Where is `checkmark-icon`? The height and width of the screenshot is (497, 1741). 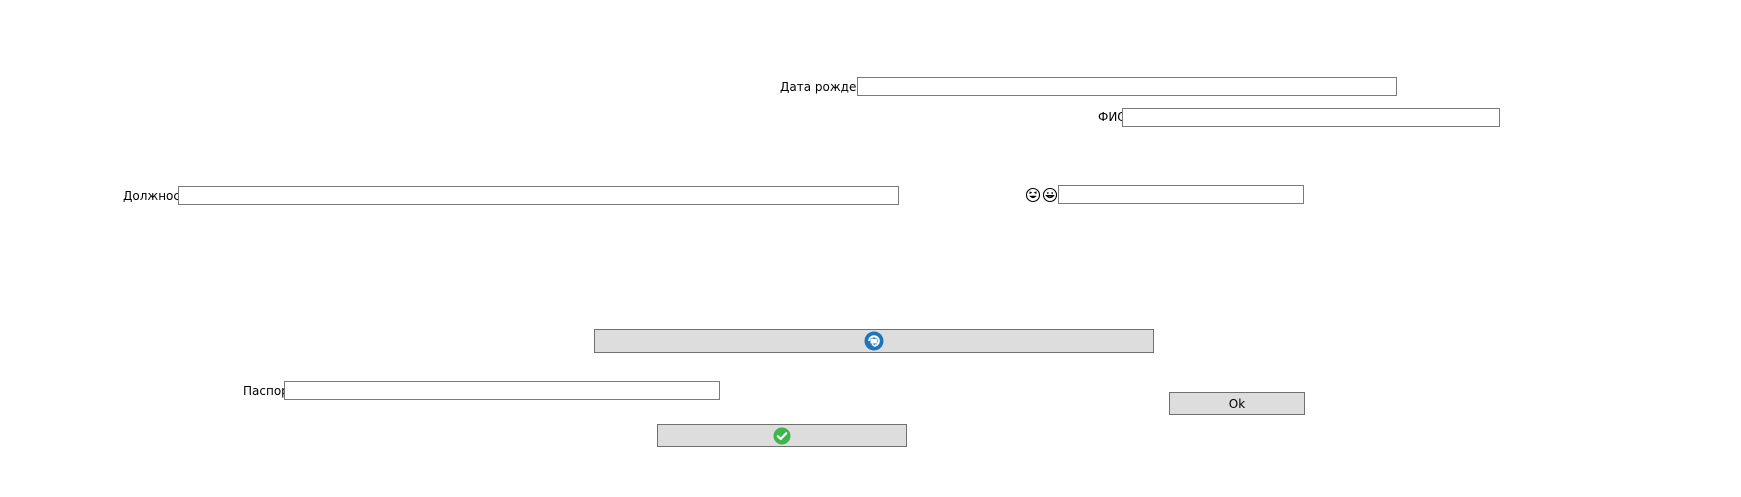
checkmark-icon is located at coordinates (782, 435).